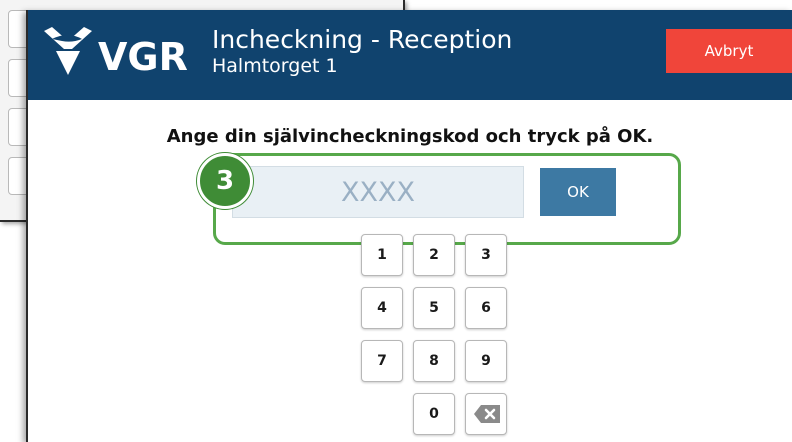 The height and width of the screenshot is (442, 792). What do you see at coordinates (68, 51) in the screenshot?
I see `vgr-logo-icon` at bounding box center [68, 51].